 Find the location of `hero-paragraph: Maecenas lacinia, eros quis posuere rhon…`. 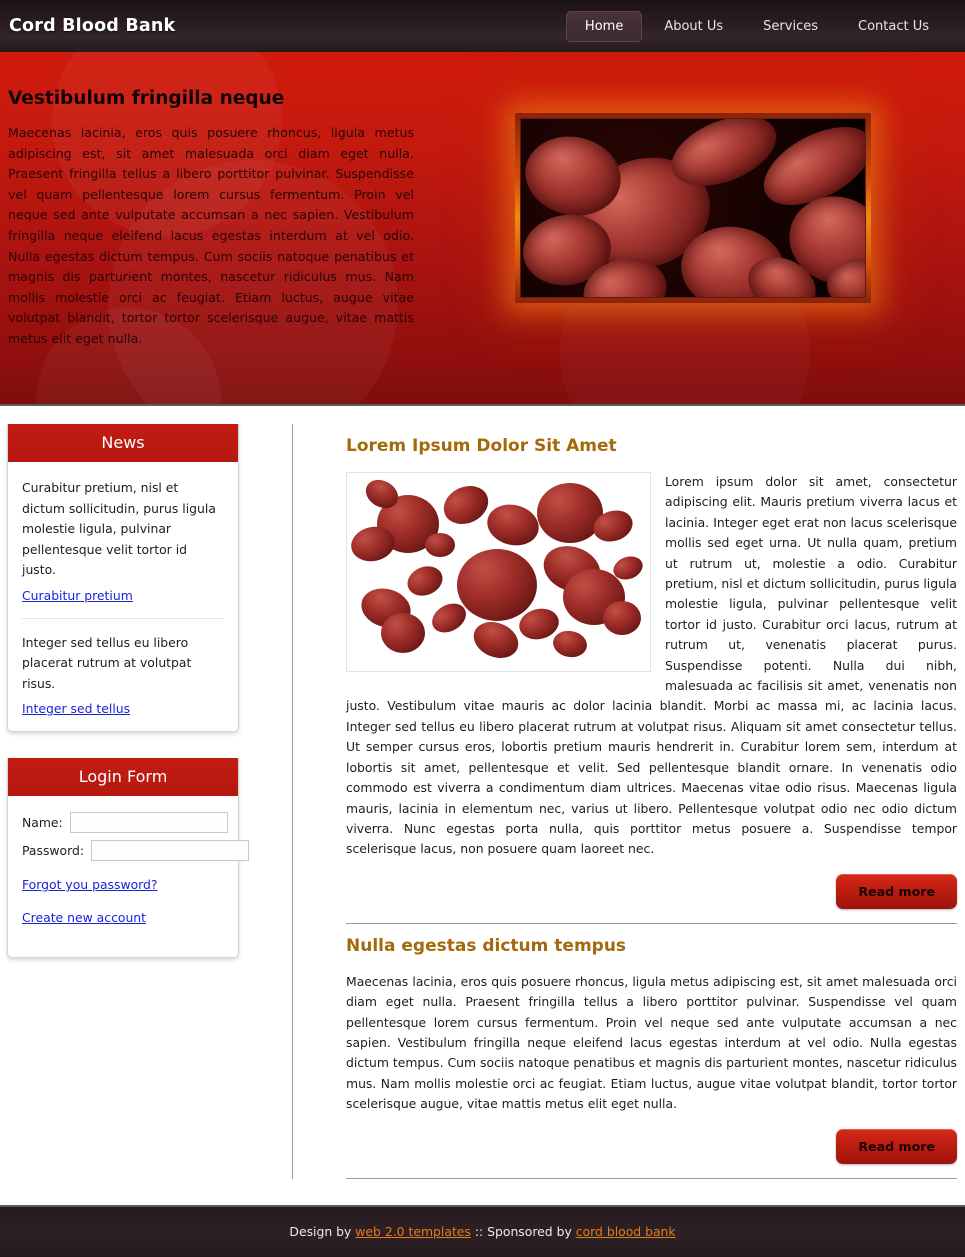

hero-paragraph: Maecenas lacinia, eros quis posuere rhon… is located at coordinates (211, 235).